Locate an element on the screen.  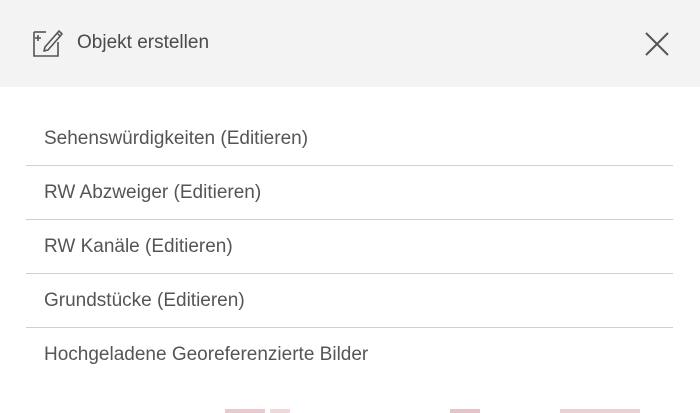
layer-item-sehenswuerdigkeiten: Sehenswürdigkeiten (Editieren) is located at coordinates (349, 139).